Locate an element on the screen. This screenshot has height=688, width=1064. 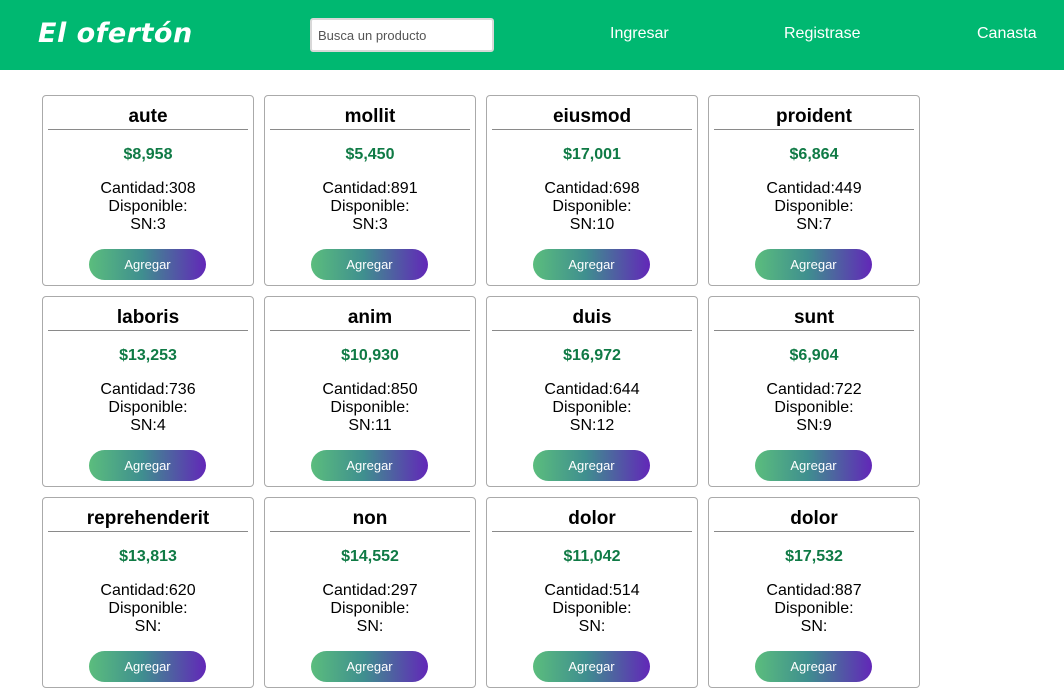
product-info: Cantidad:850 Disponible: SN:11 is located at coordinates (370, 408).